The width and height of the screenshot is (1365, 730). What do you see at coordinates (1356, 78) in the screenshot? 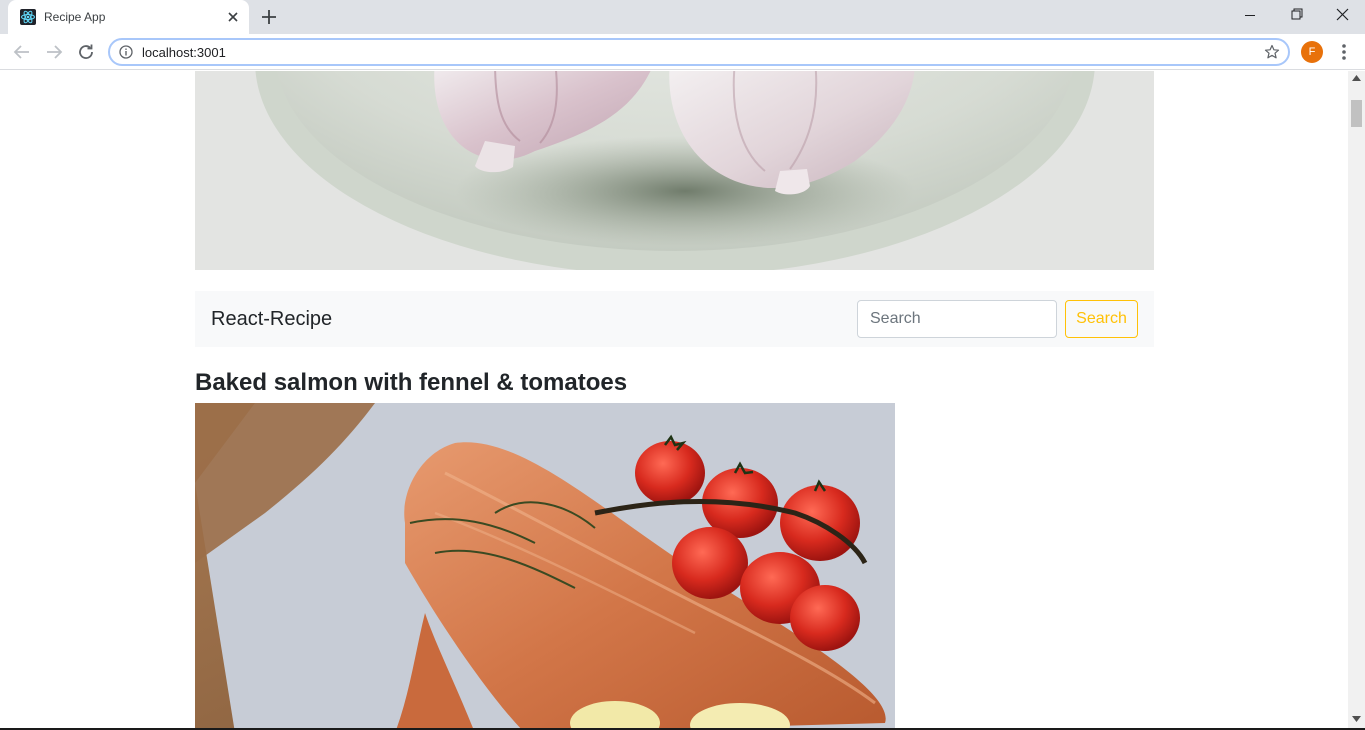
I see `scroll-up-arrow-icon` at bounding box center [1356, 78].